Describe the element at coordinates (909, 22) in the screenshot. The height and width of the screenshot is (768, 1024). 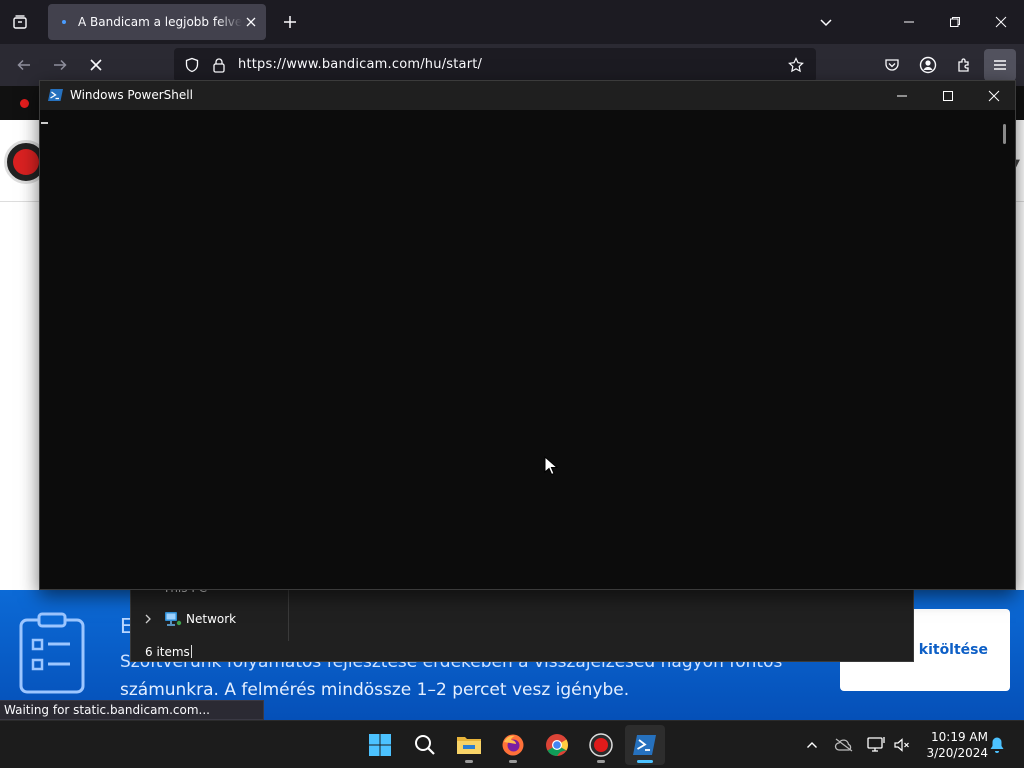
I see `browser-minimize-button` at that location.